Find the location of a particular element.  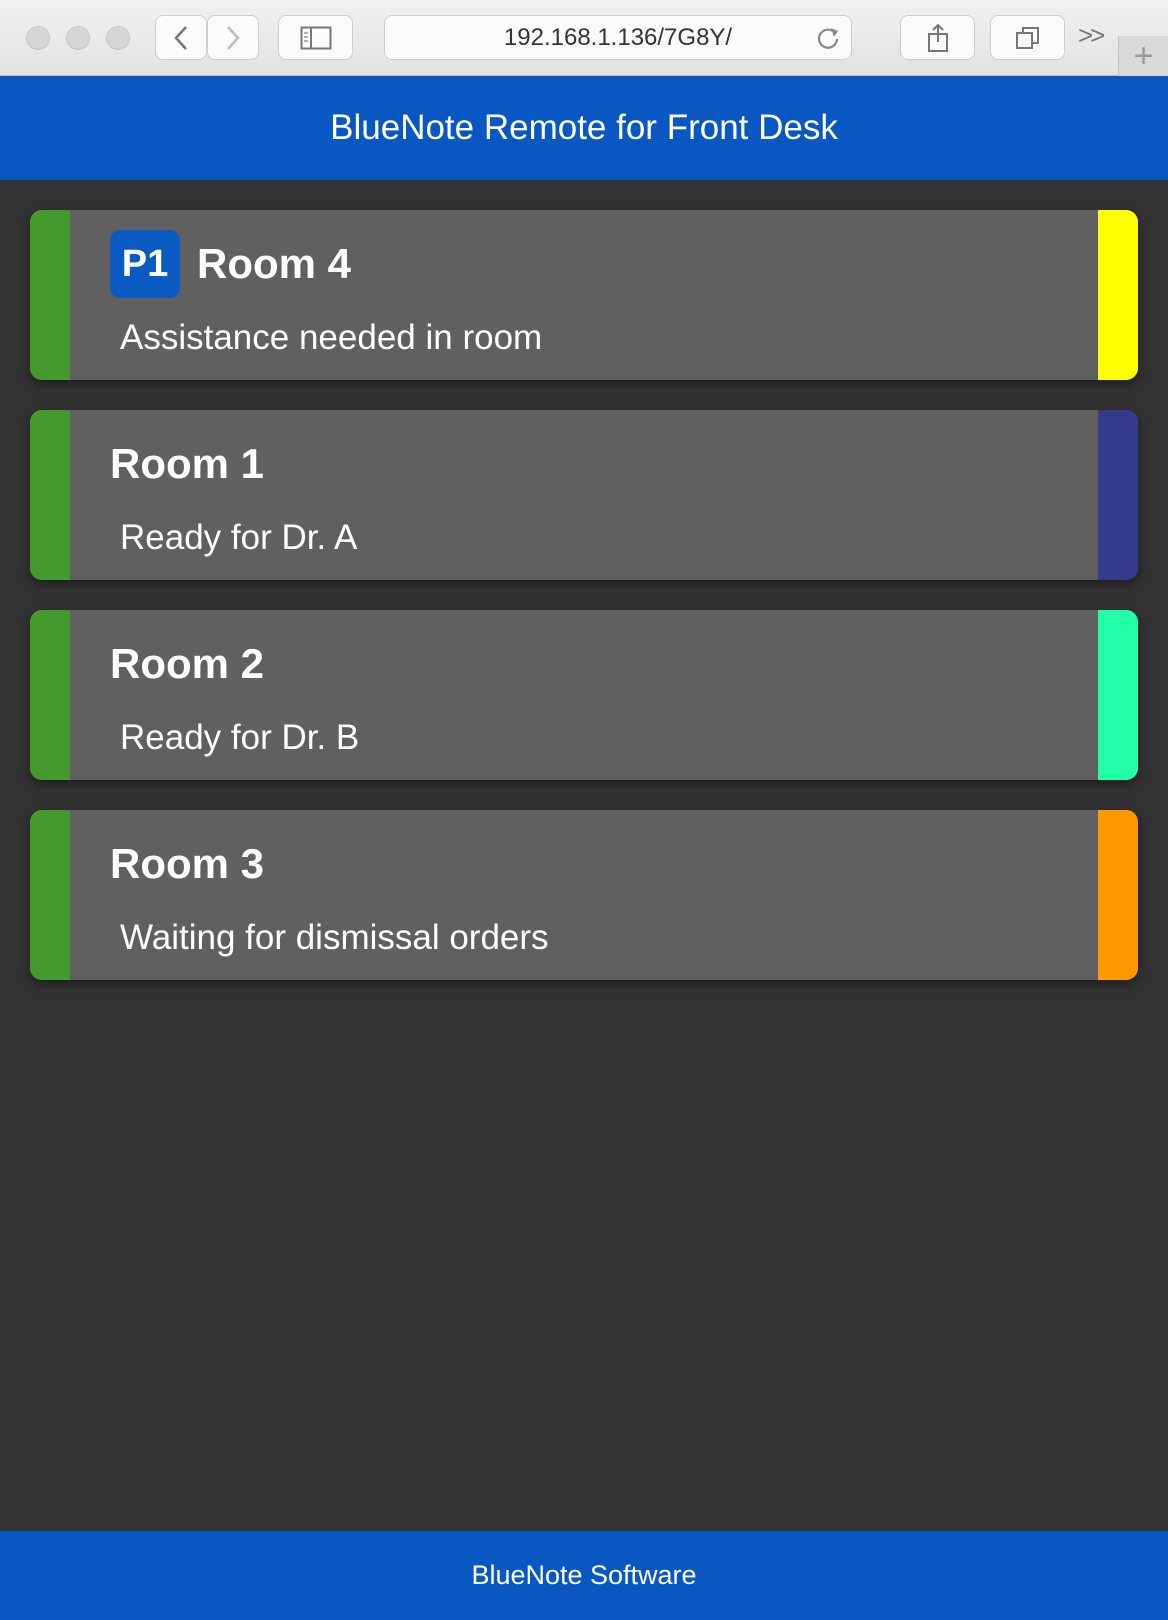

sidebar-icon is located at coordinates (315, 37).